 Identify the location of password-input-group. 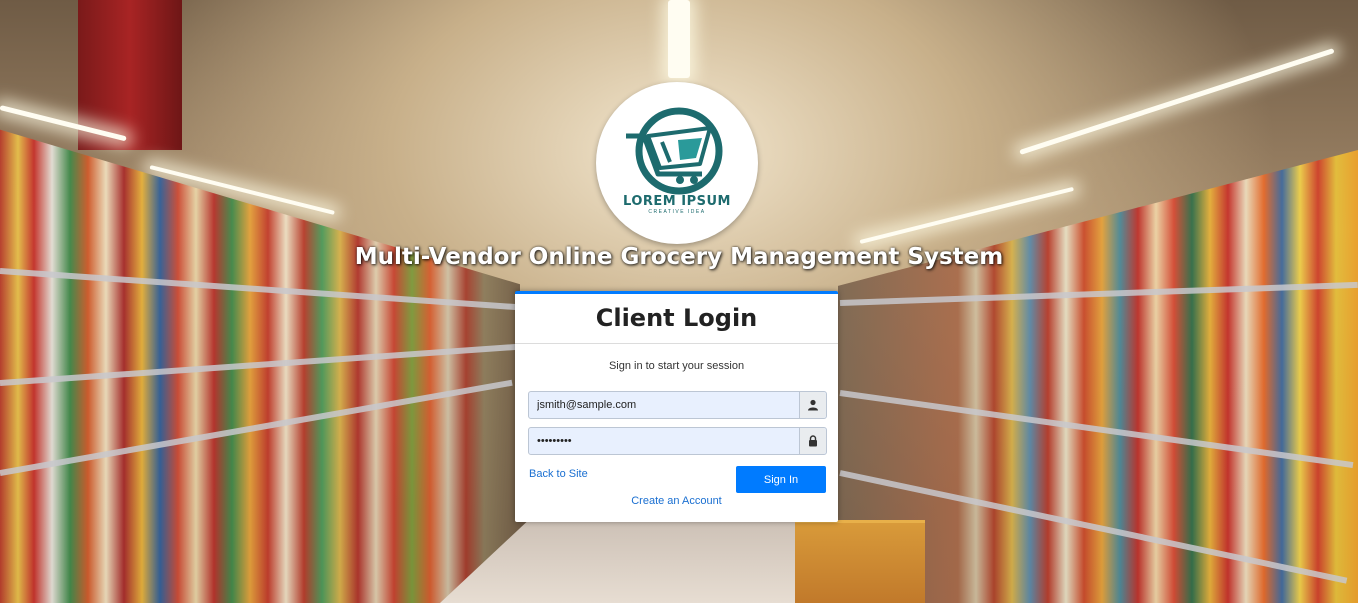
(677, 441).